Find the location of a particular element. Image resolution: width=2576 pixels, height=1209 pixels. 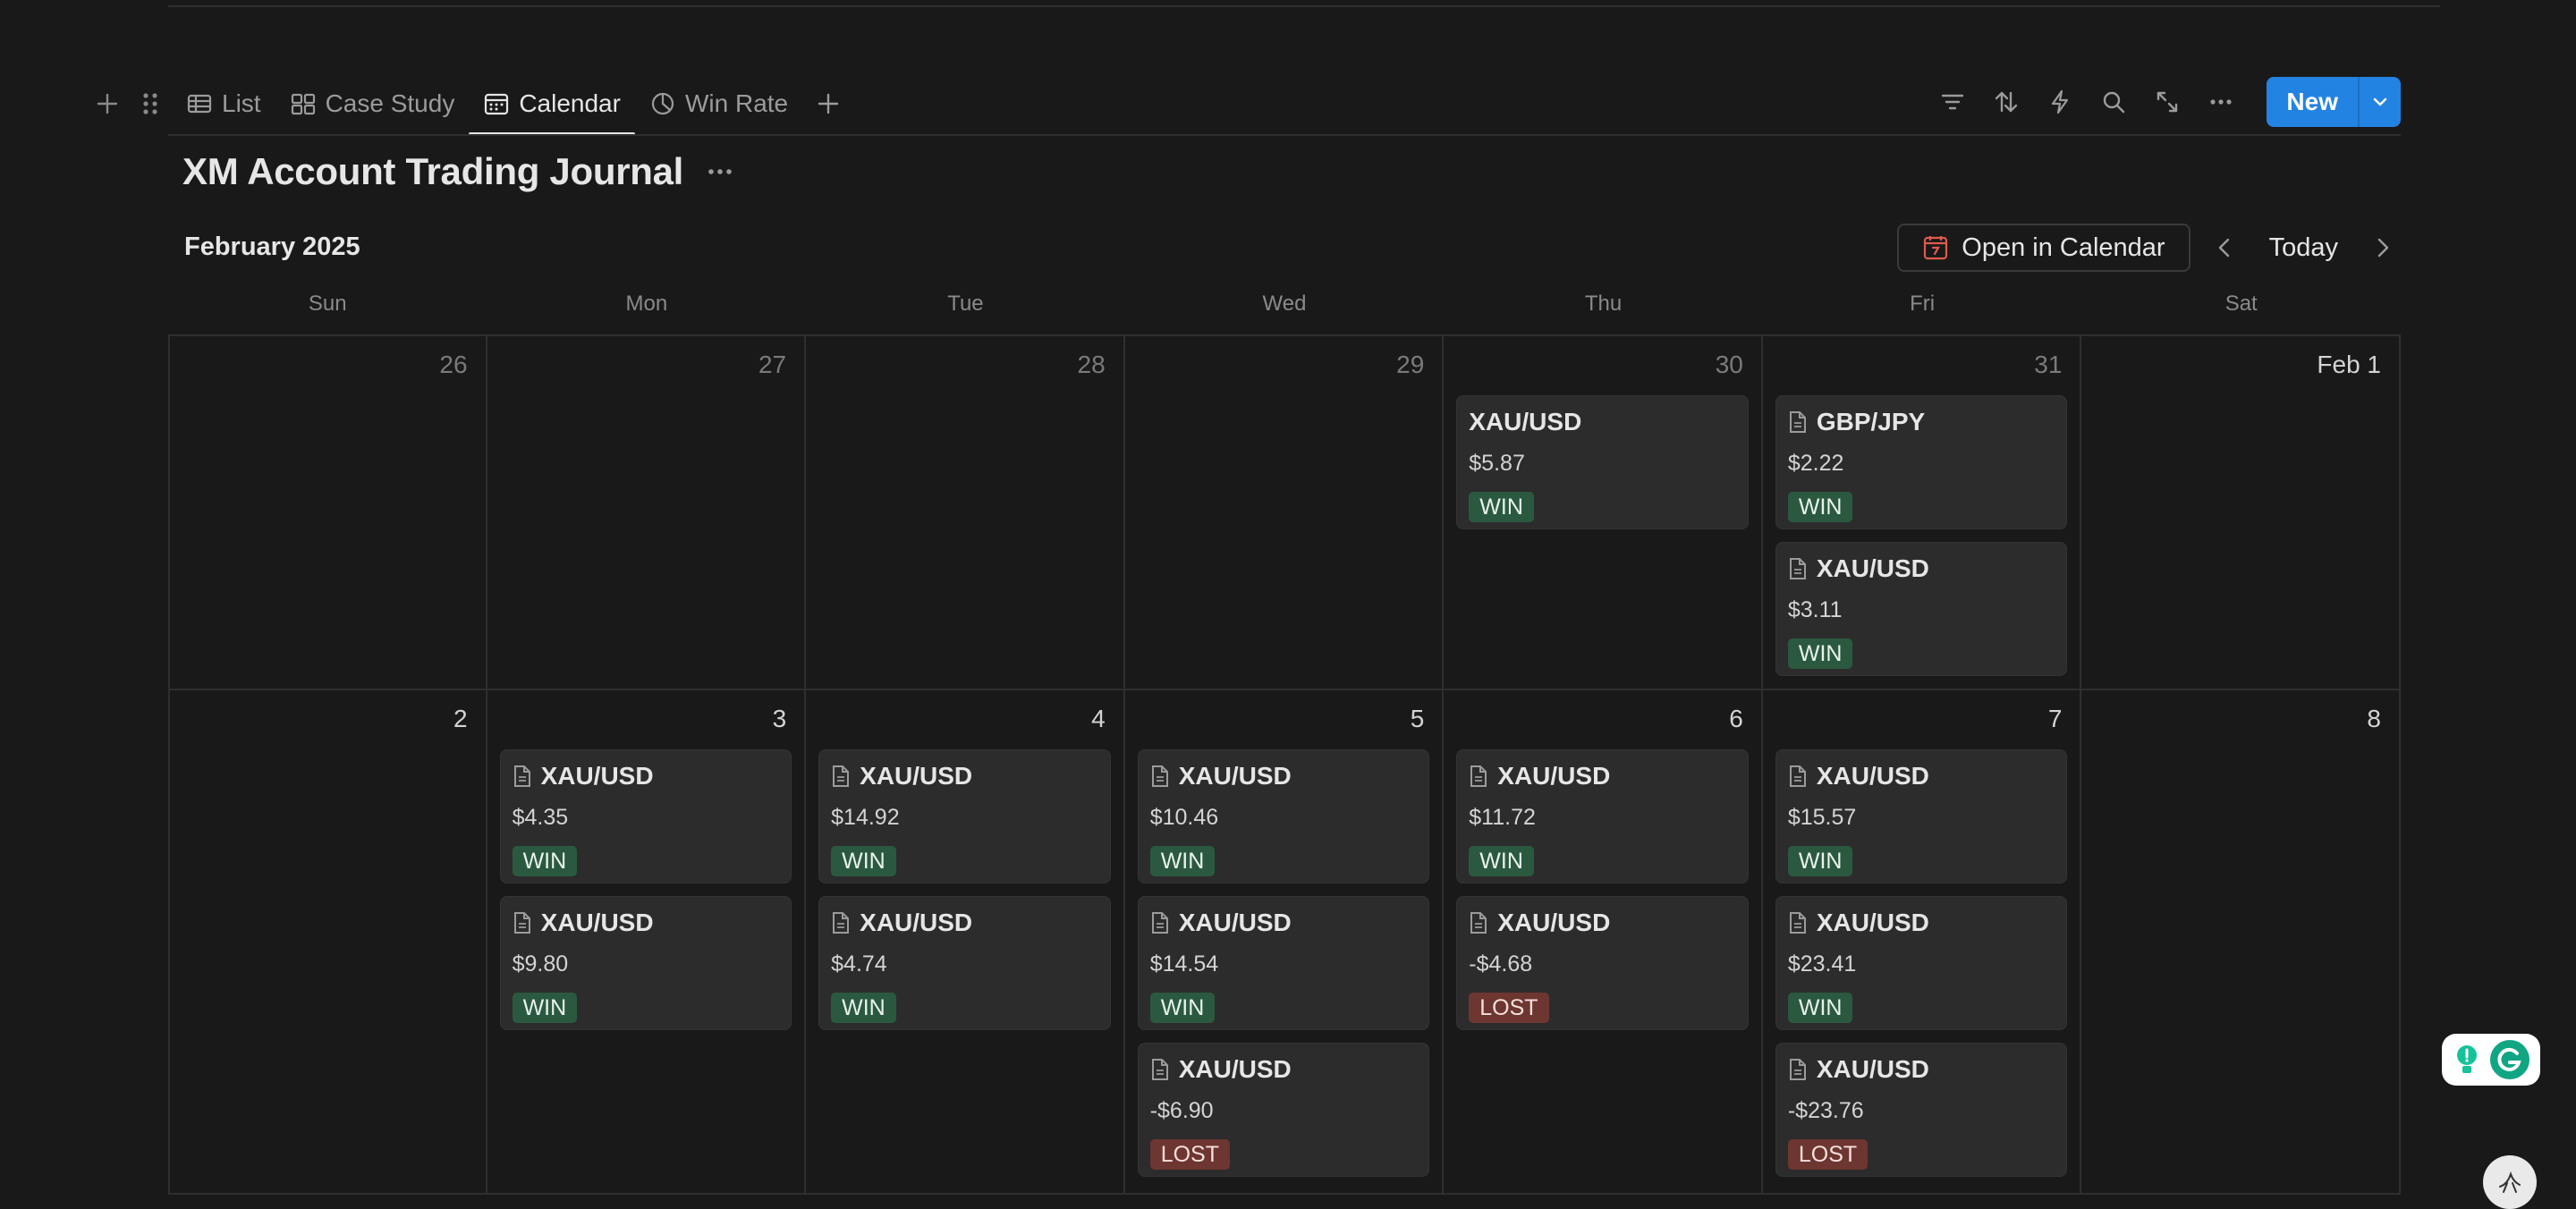

tab-win-rate: Win Rate is located at coordinates (718, 104).